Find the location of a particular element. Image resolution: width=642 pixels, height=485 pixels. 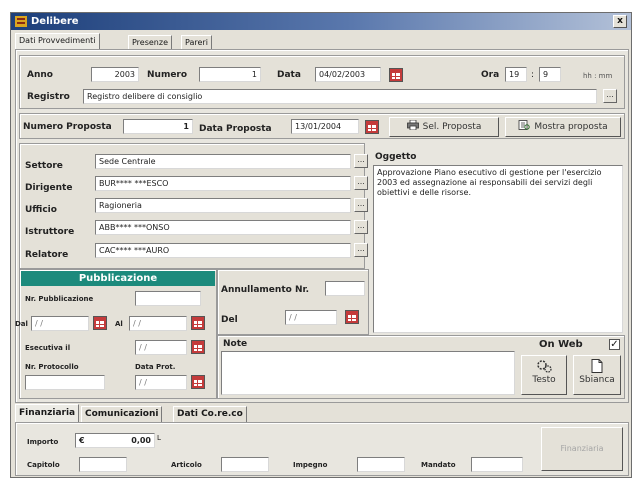

data-label: Data is located at coordinates (289, 75).